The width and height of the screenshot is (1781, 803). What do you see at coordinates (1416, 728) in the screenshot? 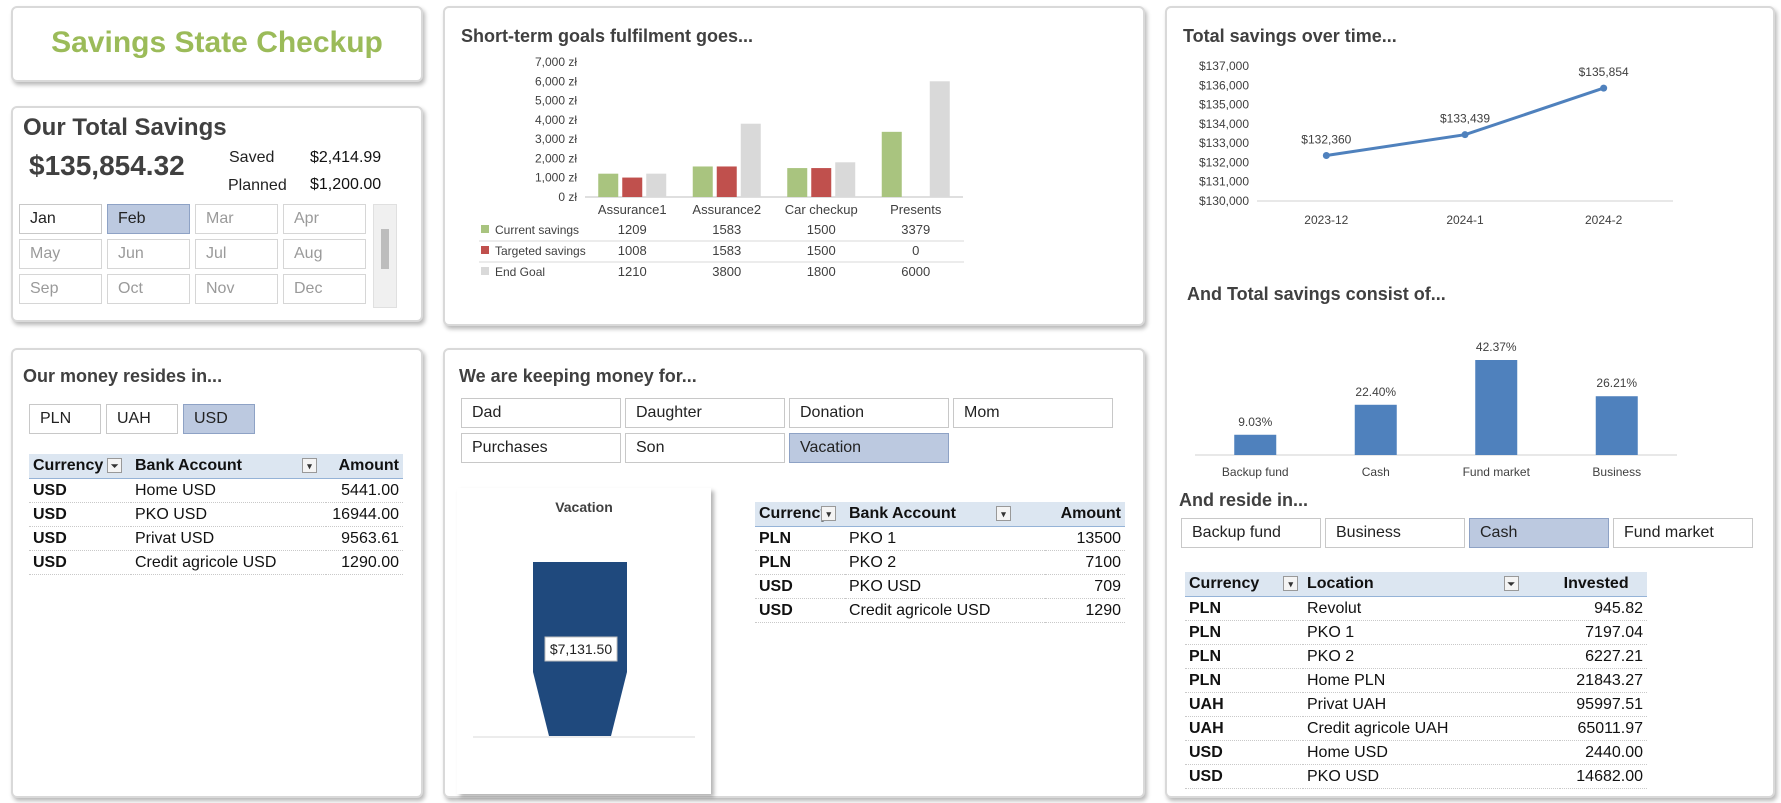
I see `table-row: UAH Credit agricole UAH 65011.97` at bounding box center [1416, 728].